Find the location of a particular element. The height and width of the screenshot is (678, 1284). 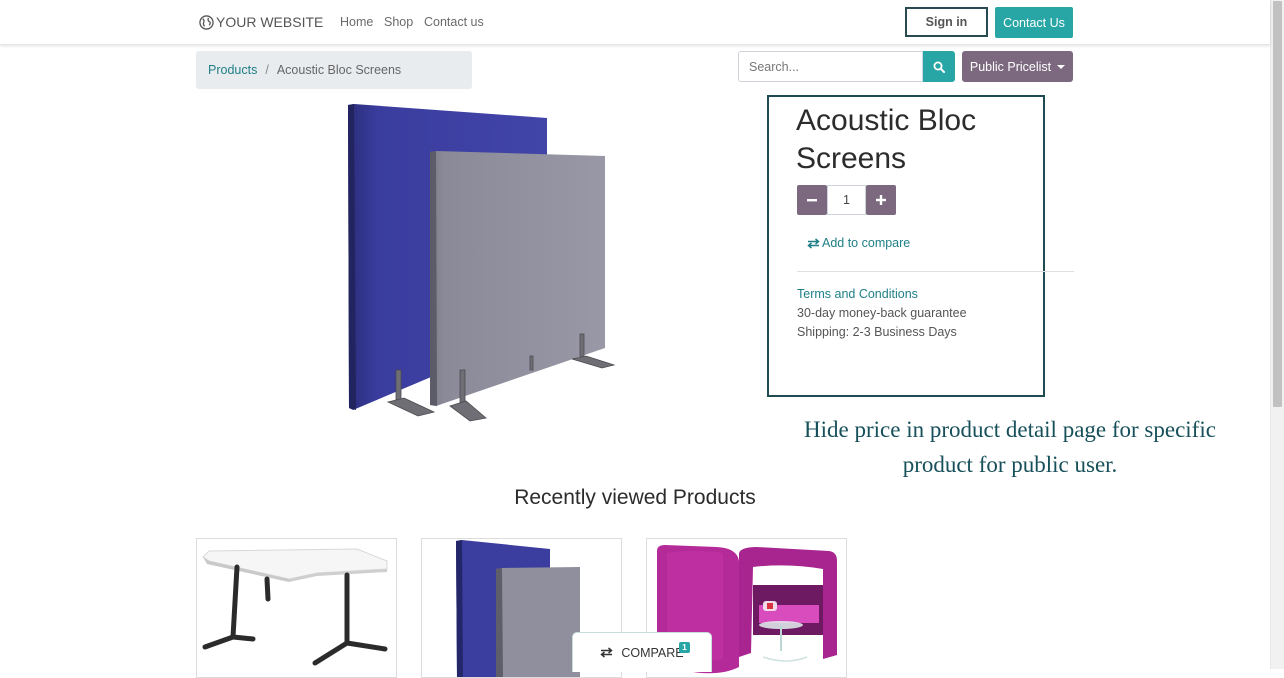

vertical-scrollbar is located at coordinates (1277, 334).